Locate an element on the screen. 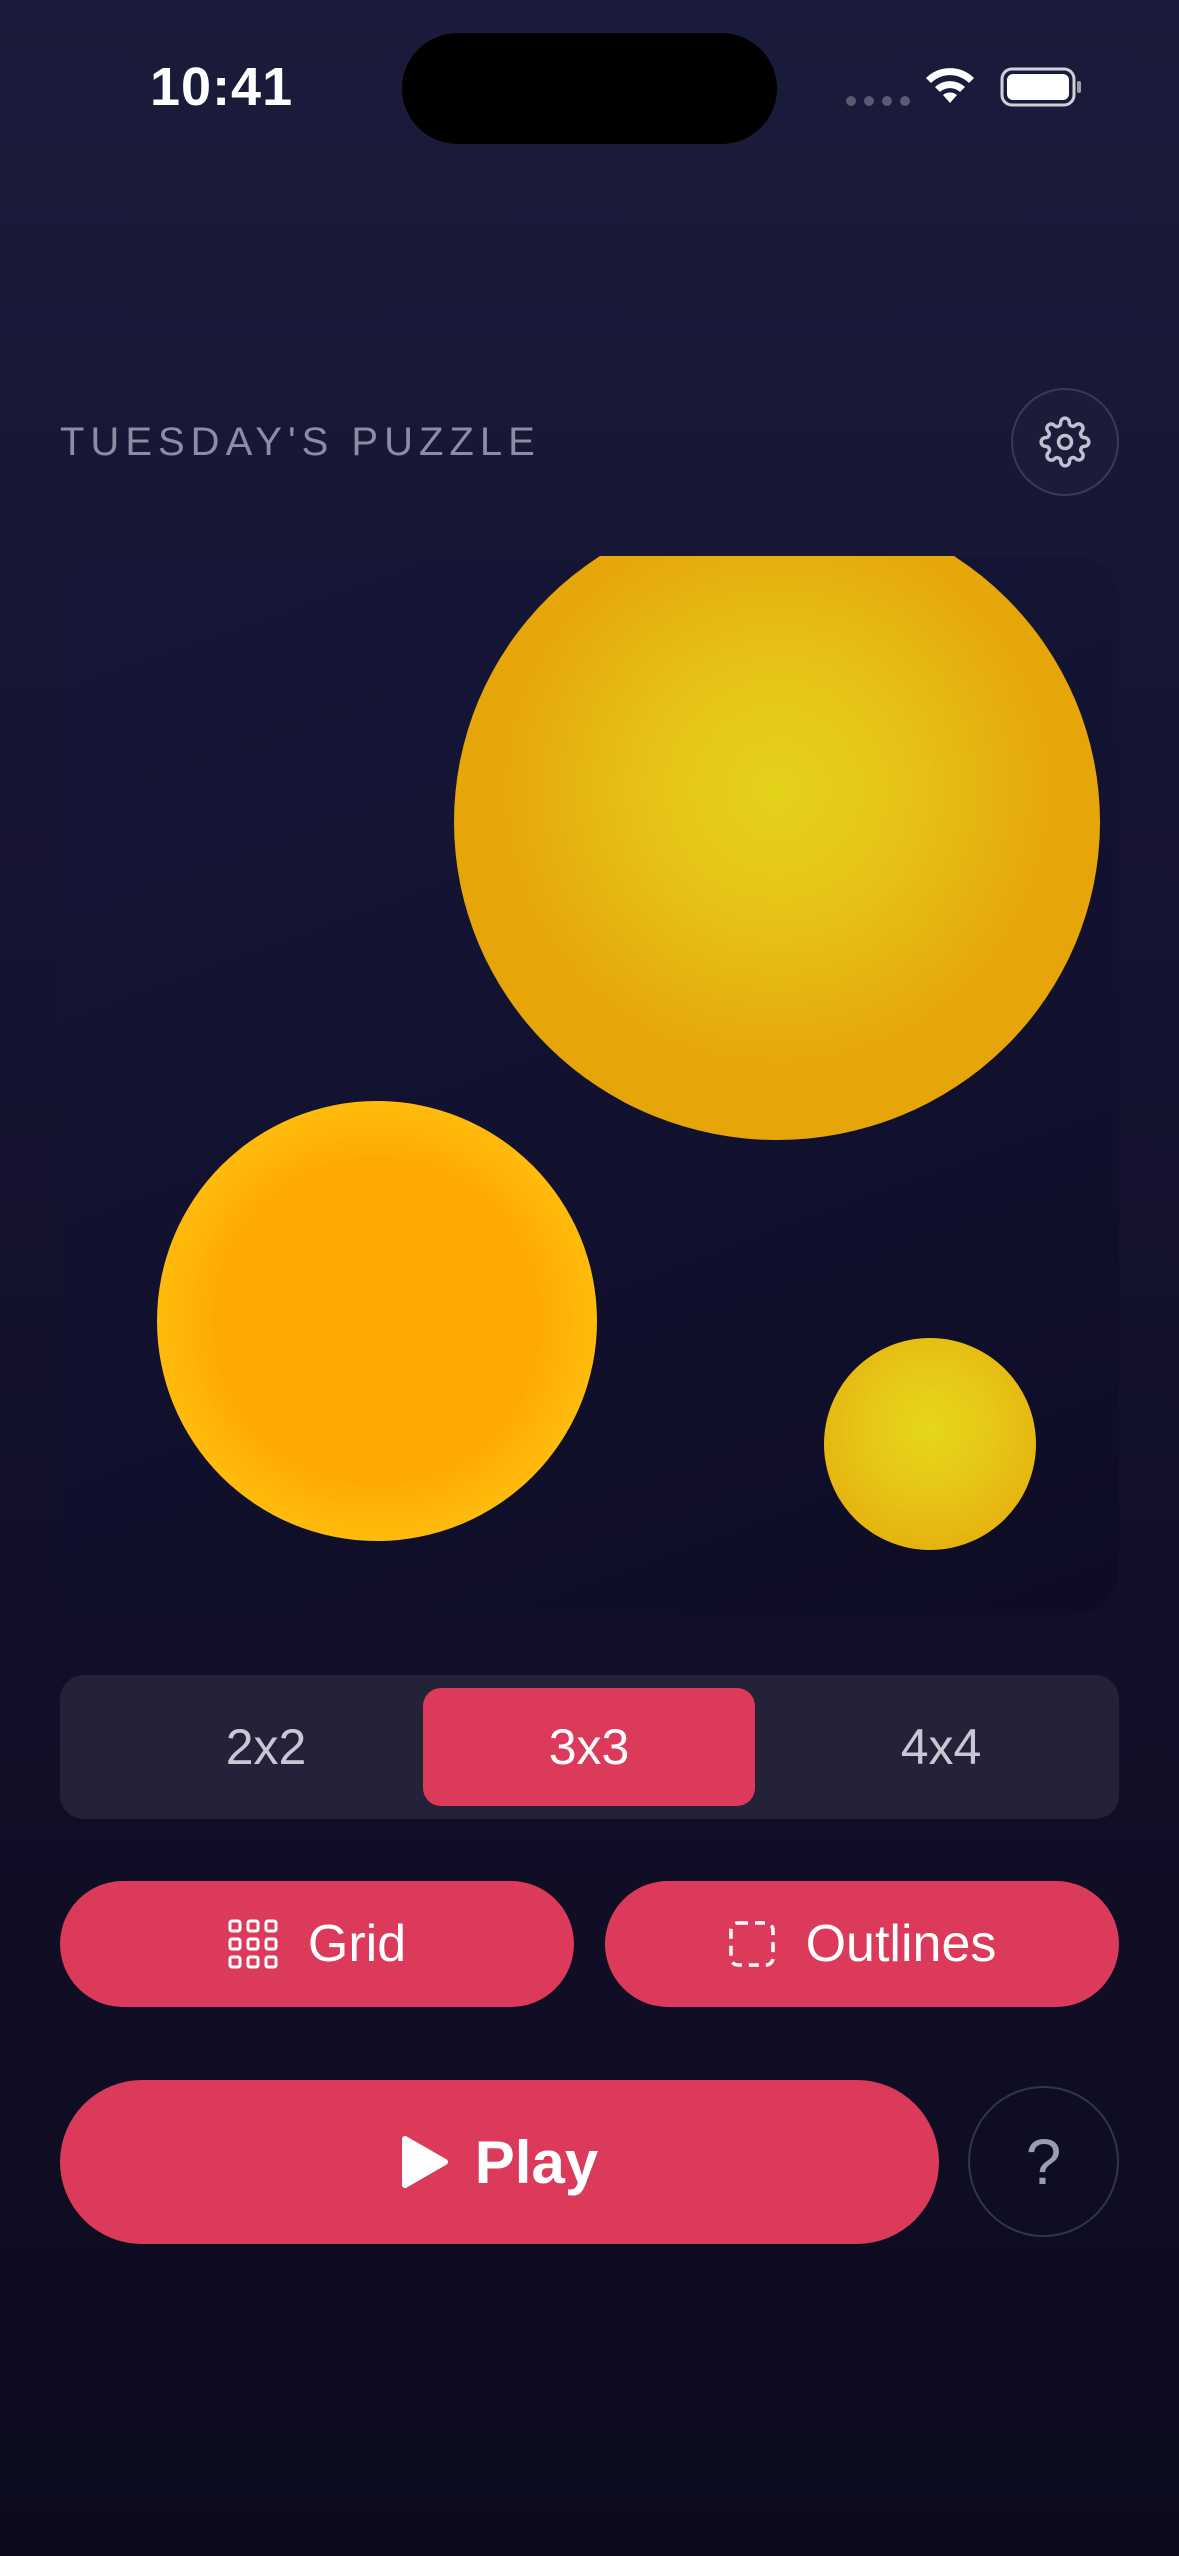 The height and width of the screenshot is (2556, 1179). help-button: ? is located at coordinates (1043, 2161).